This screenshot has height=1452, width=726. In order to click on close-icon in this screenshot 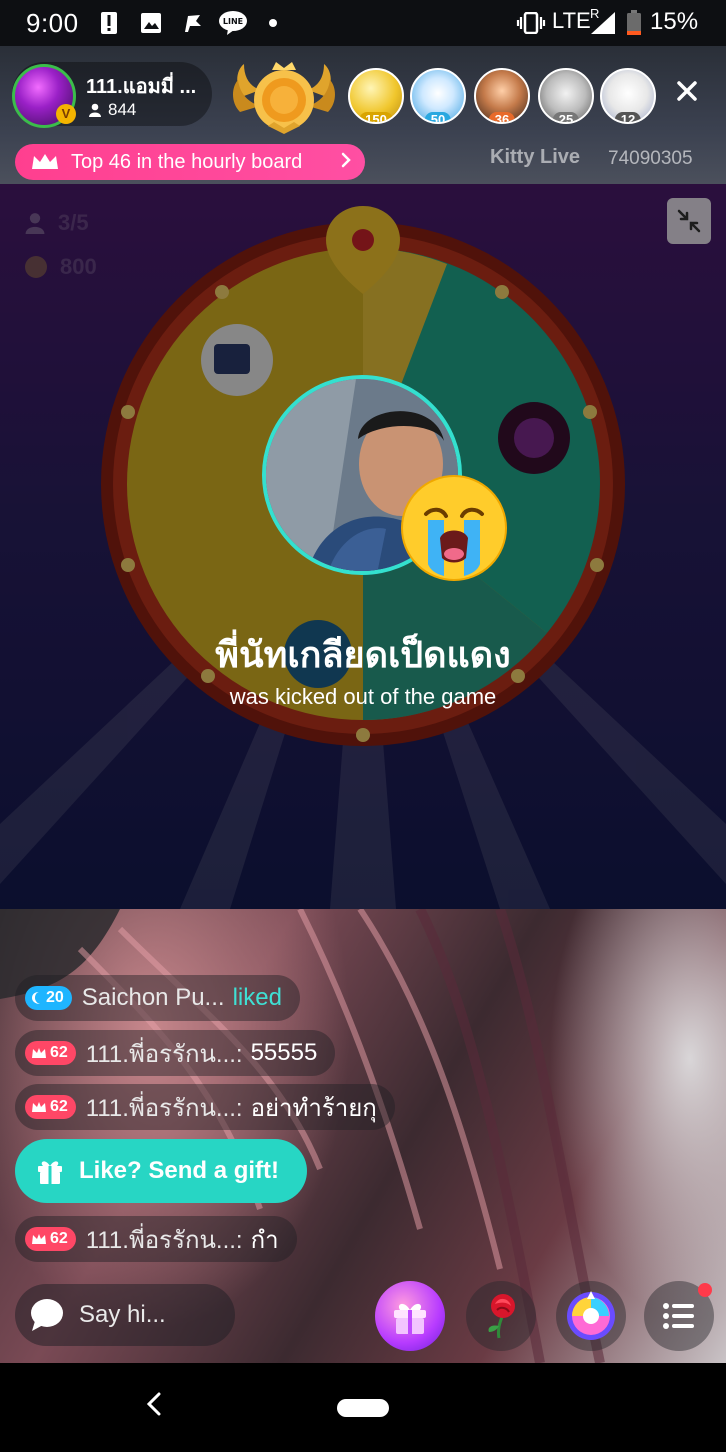, I will do `click(687, 91)`.